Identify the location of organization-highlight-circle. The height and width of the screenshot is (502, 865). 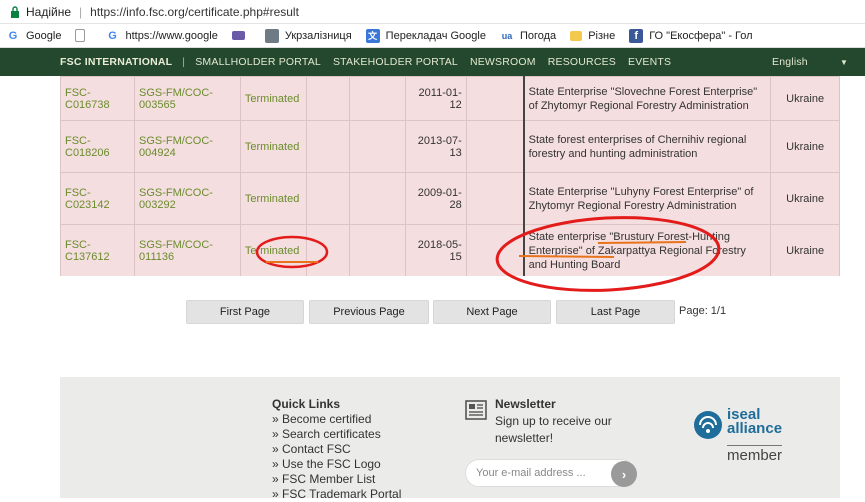
(608, 254).